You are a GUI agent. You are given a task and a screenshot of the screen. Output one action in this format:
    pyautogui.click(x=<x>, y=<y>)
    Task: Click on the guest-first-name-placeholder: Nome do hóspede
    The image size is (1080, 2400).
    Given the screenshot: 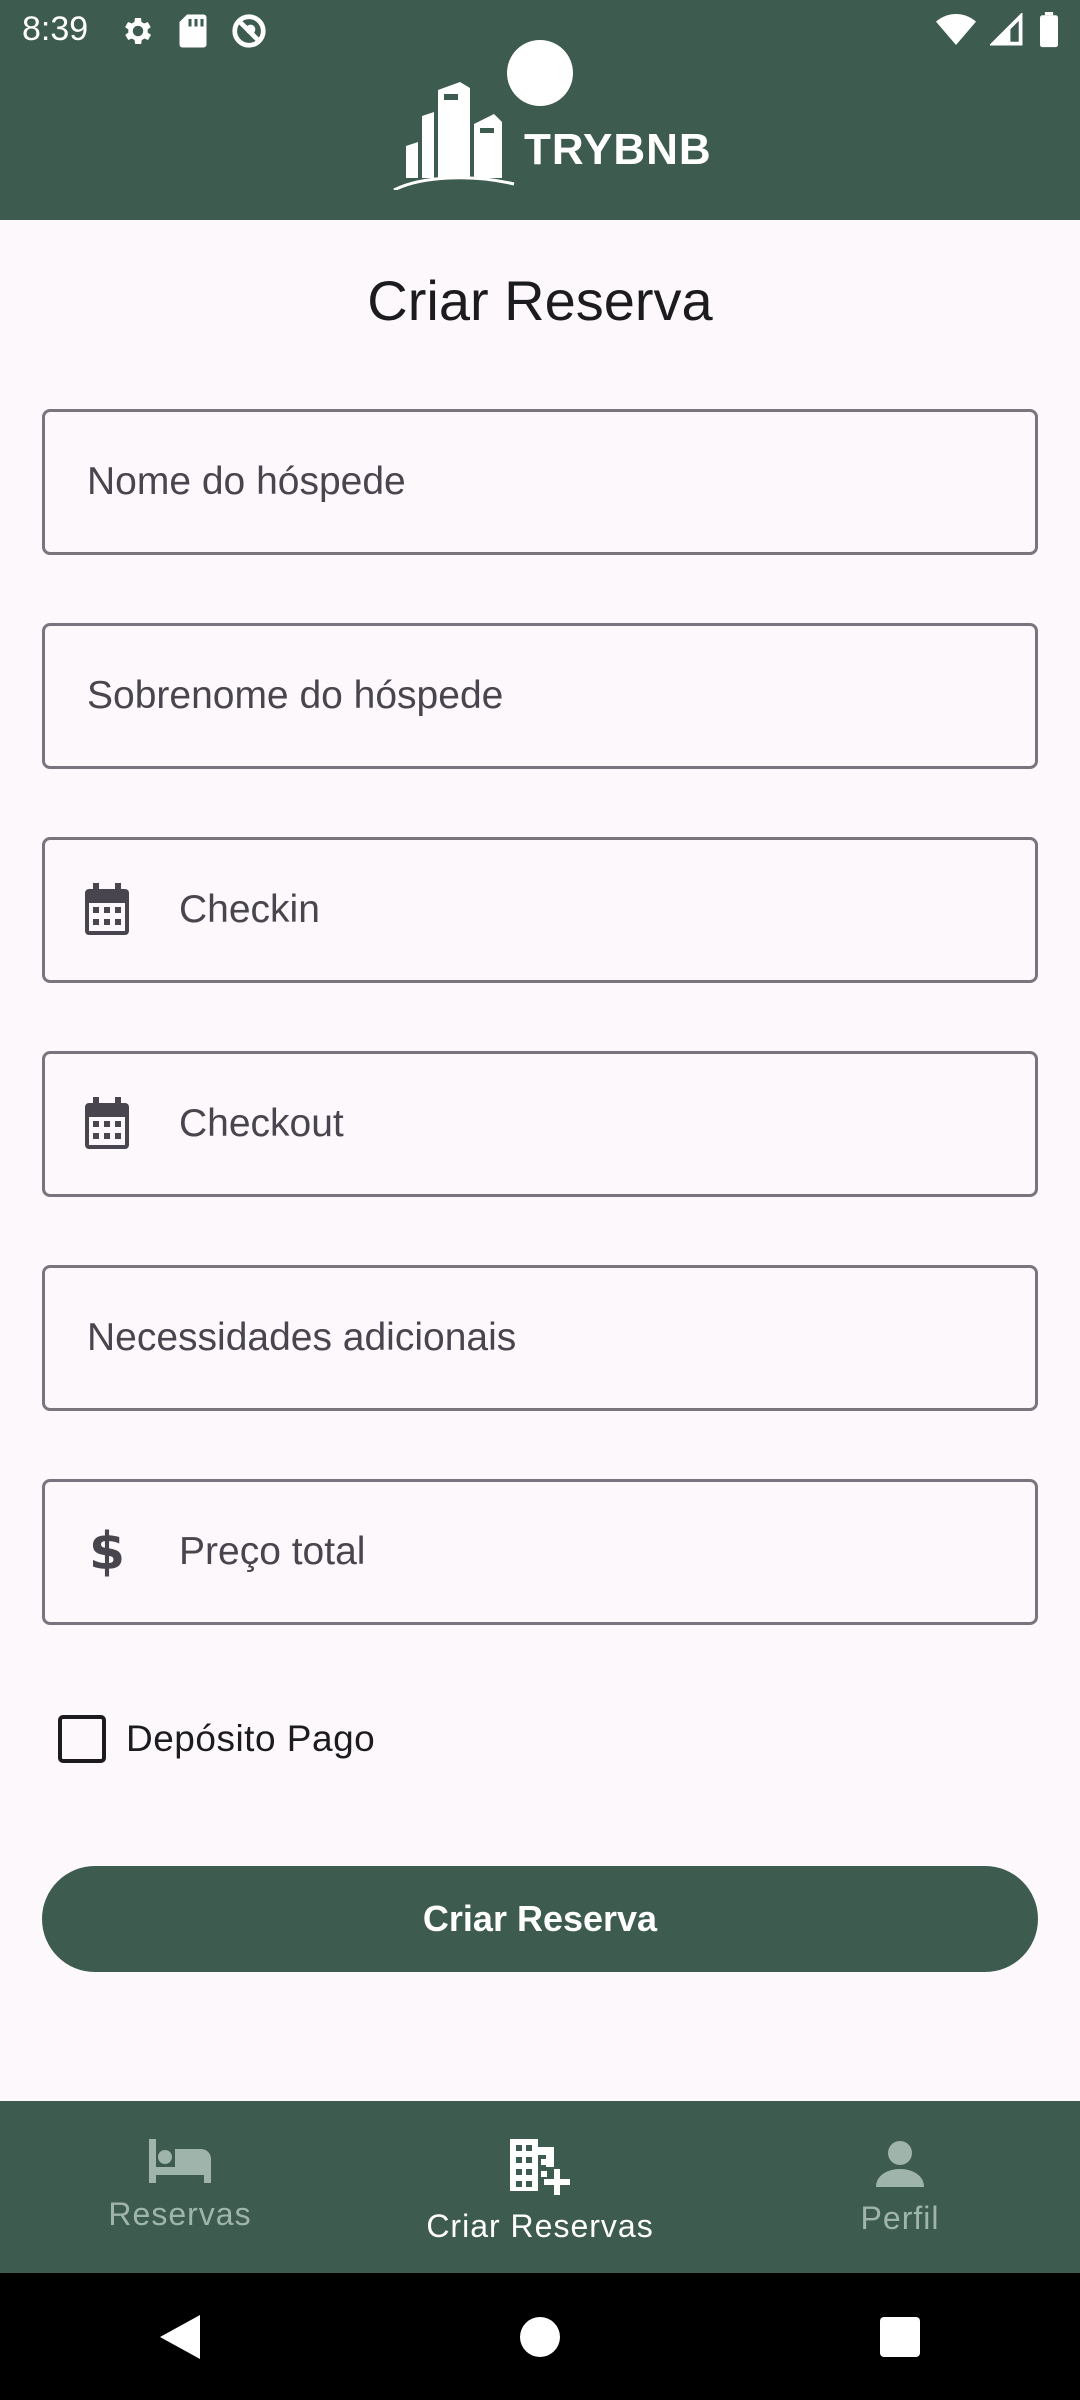 What is the action you would take?
    pyautogui.click(x=246, y=481)
    